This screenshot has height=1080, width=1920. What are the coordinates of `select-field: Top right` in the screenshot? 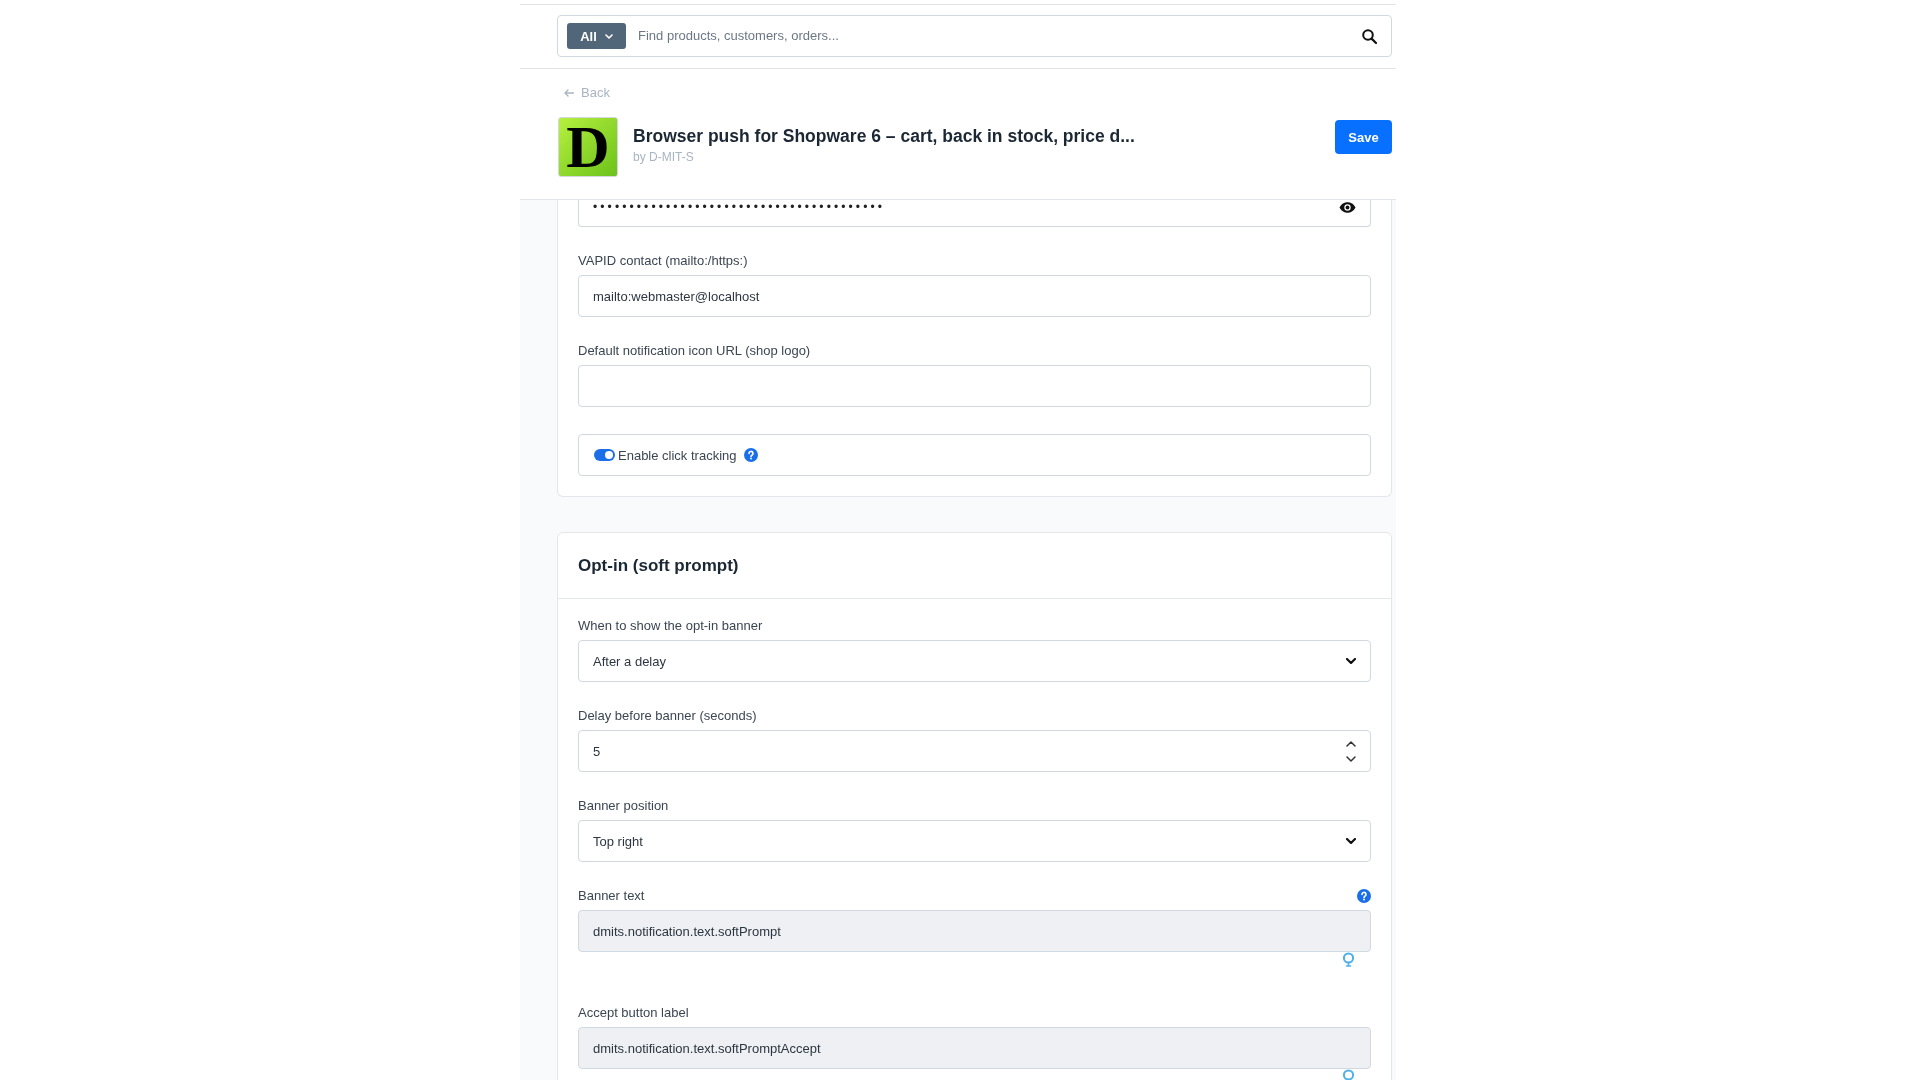 It's located at (974, 841).